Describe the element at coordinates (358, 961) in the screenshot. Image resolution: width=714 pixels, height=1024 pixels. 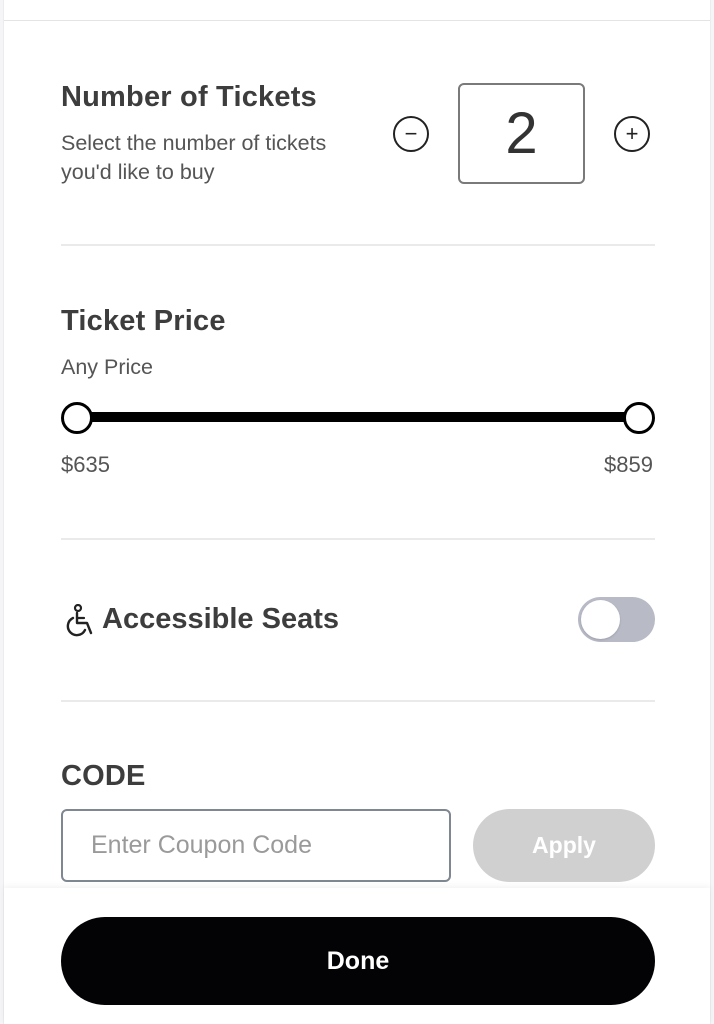
I see `done-button: Done` at that location.